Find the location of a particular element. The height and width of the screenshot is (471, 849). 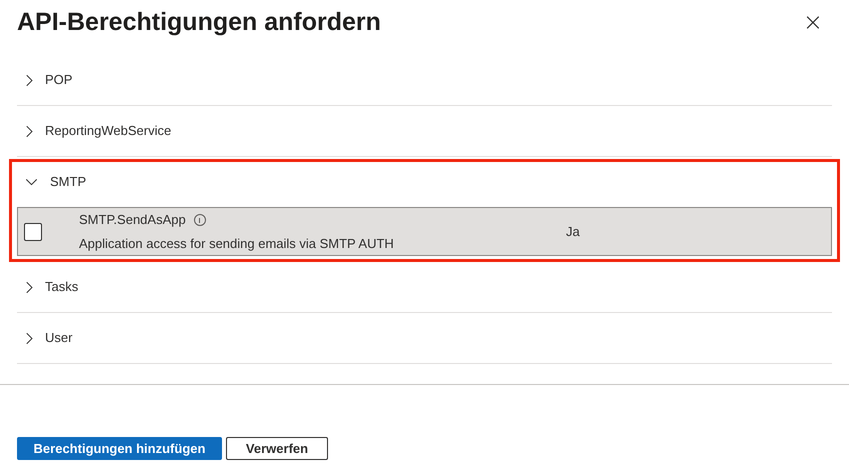

panel-title: API-Berechtigungen anfordern is located at coordinates (199, 22).